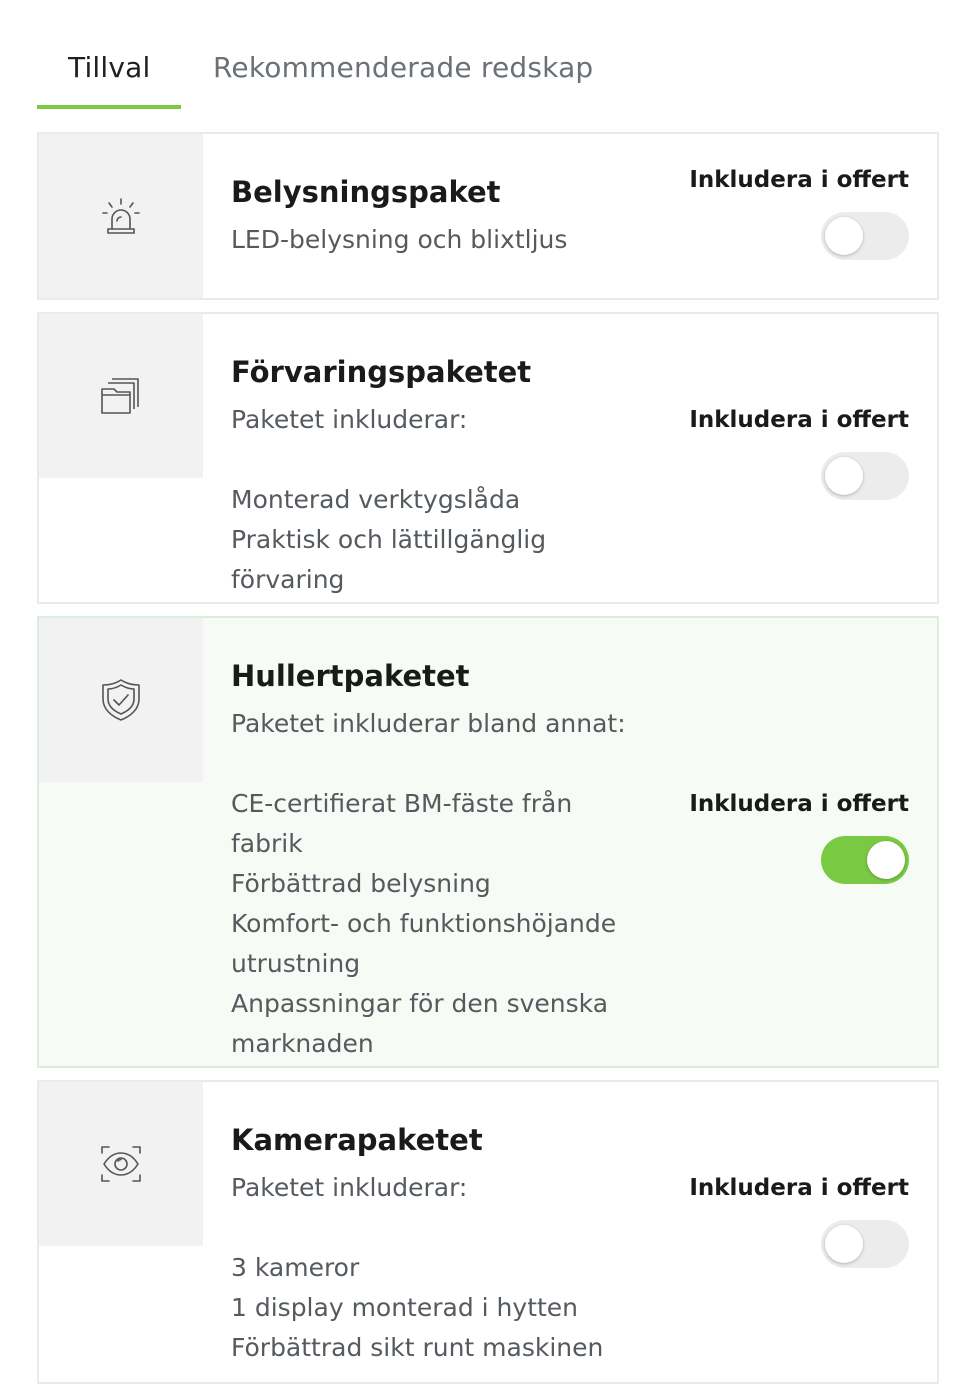  What do you see at coordinates (424, 923) in the screenshot?
I see `list-item: Komfort- och funktionshöjande` at bounding box center [424, 923].